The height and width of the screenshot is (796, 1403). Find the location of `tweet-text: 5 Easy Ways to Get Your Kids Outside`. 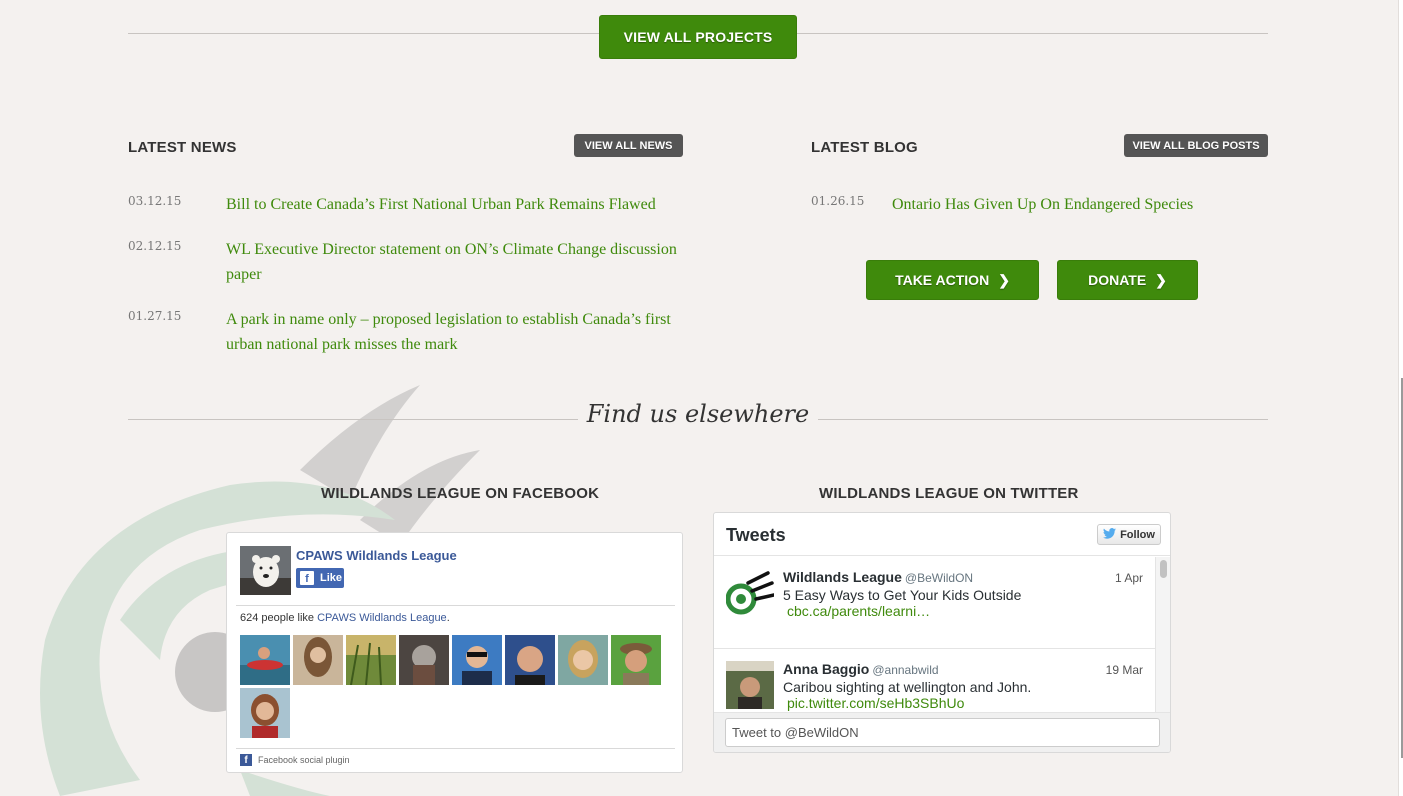

tweet-text: 5 Easy Ways to Get Your Kids Outside is located at coordinates (902, 595).